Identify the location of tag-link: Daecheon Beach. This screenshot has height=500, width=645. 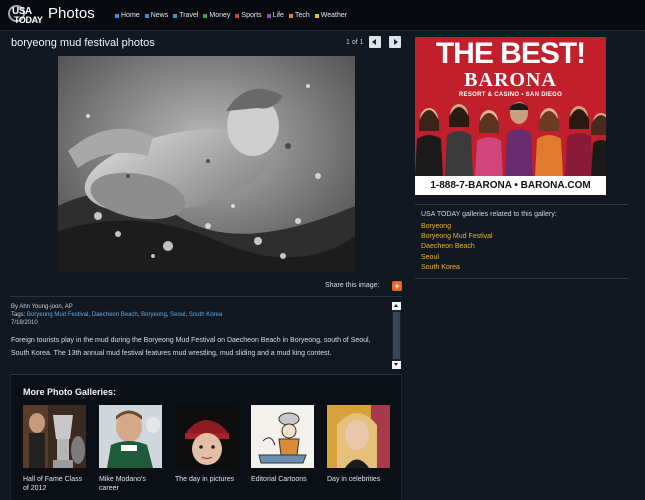
(115, 315).